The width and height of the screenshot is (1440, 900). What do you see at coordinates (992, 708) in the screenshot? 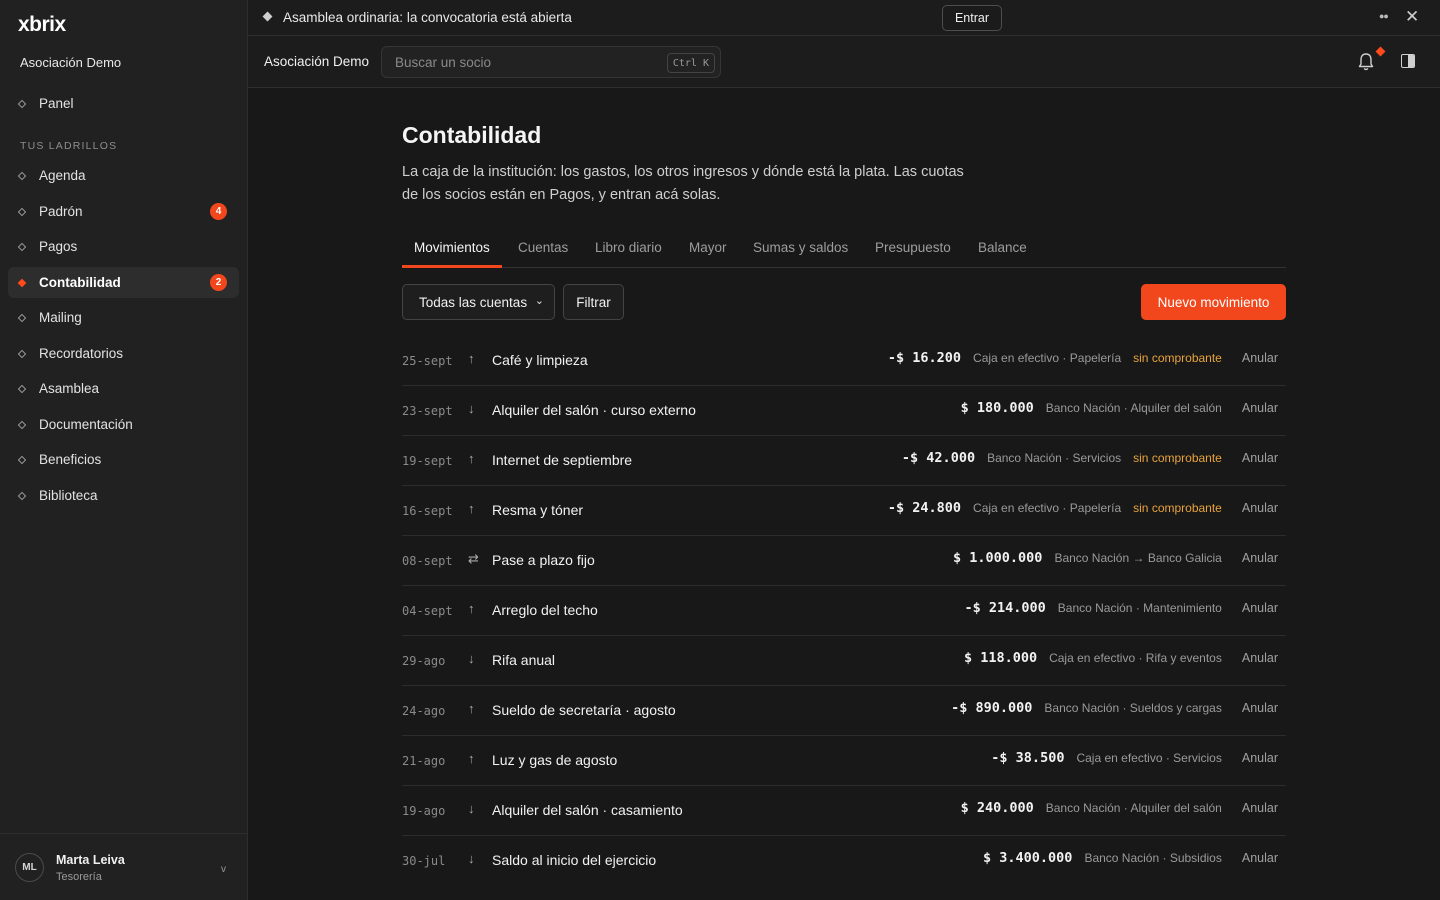
I see `movement-amount: -$ 890.000` at bounding box center [992, 708].